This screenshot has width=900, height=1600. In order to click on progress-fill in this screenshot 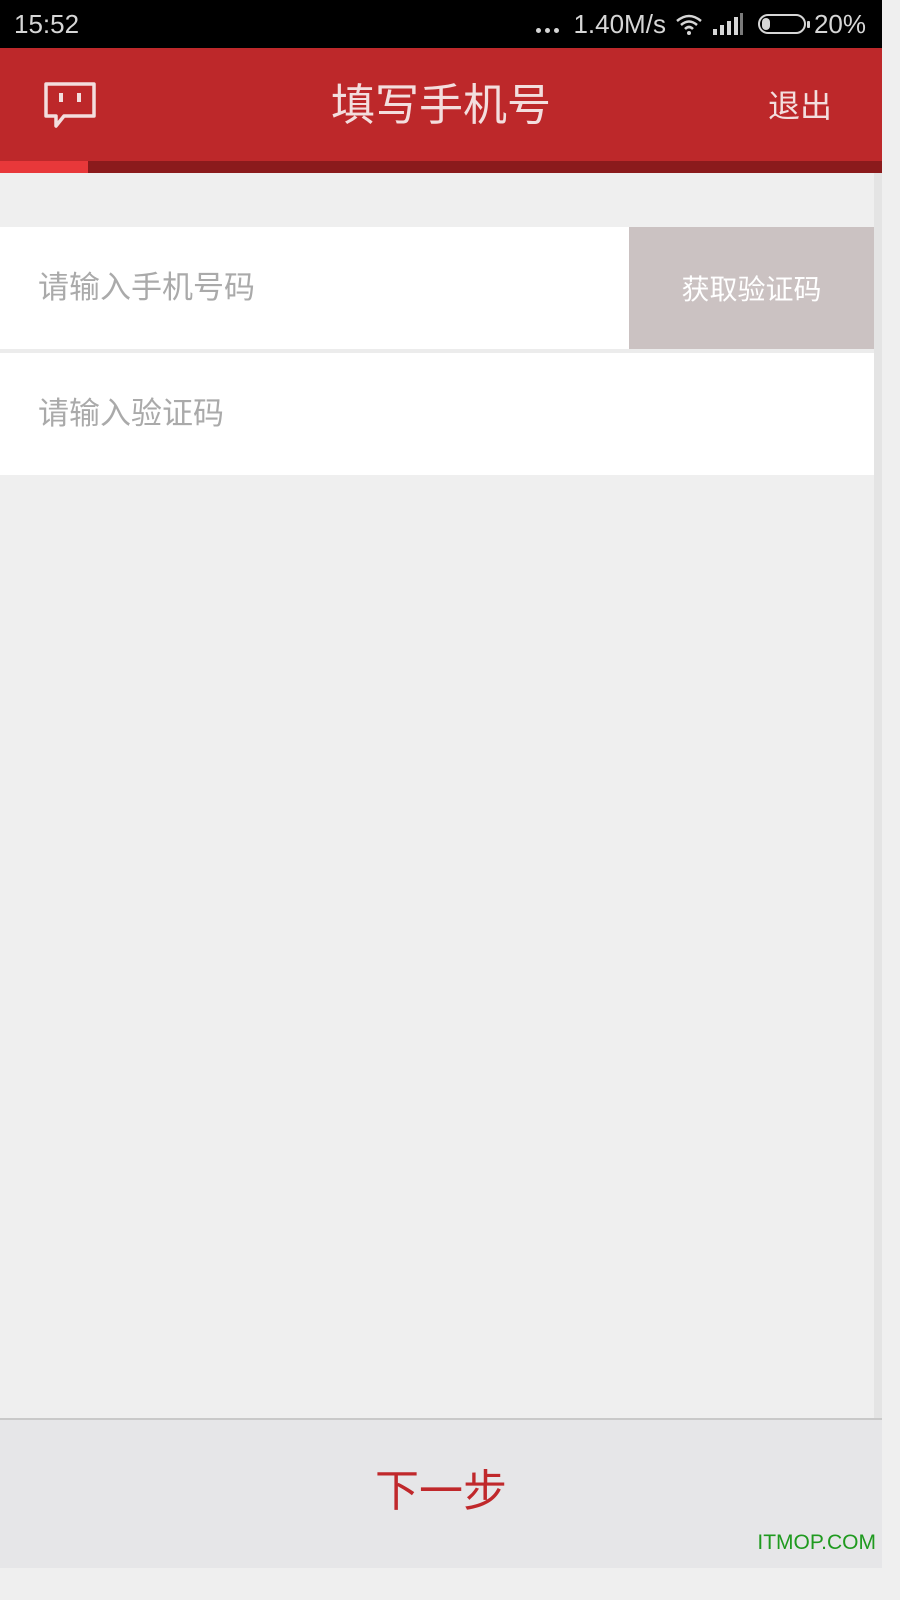, I will do `click(44, 167)`.